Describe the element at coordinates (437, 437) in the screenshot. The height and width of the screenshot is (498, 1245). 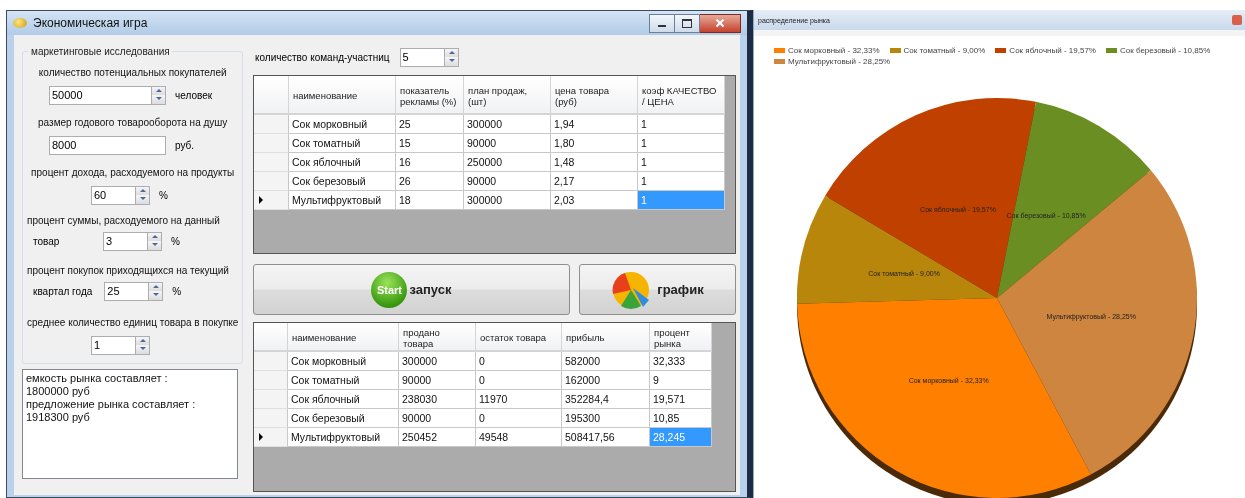
I see `table-cell: 250452` at that location.